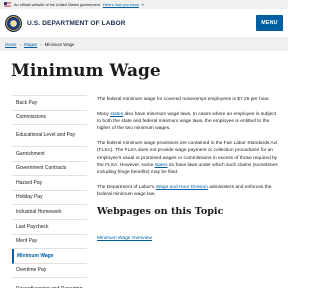 This screenshot has height=288, width=320. What do you see at coordinates (144, 23) in the screenshot?
I see `site-header: U.S. DEPARTMENT OF LABOR MENU` at bounding box center [144, 23].